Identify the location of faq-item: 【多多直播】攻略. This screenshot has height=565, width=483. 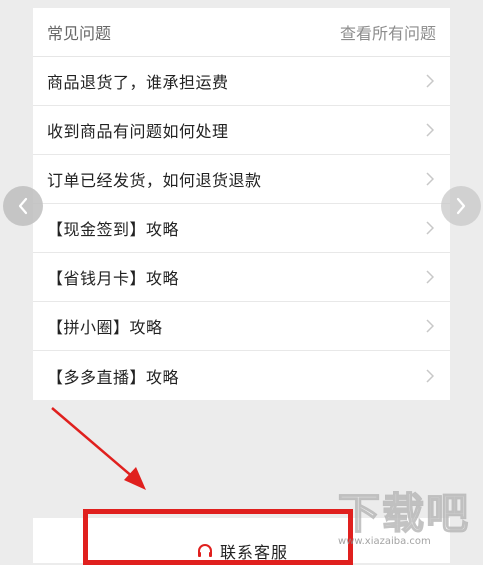
(241, 375).